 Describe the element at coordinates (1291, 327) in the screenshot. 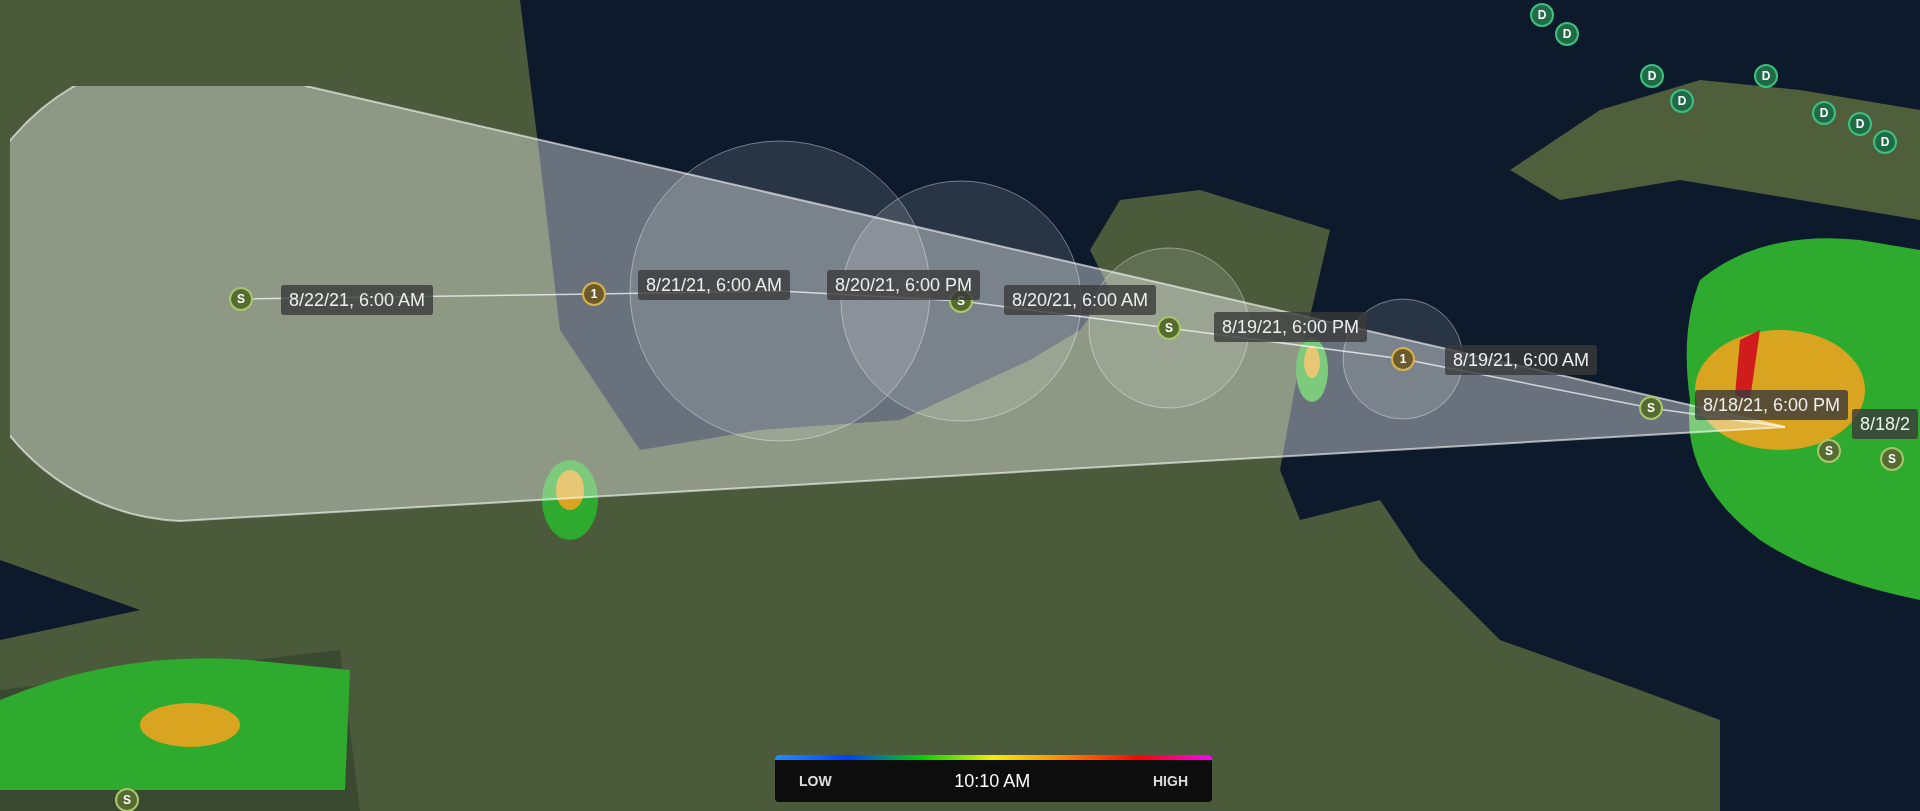

I see `forecast-time-label: 8/19/21, 6:00 PM` at that location.